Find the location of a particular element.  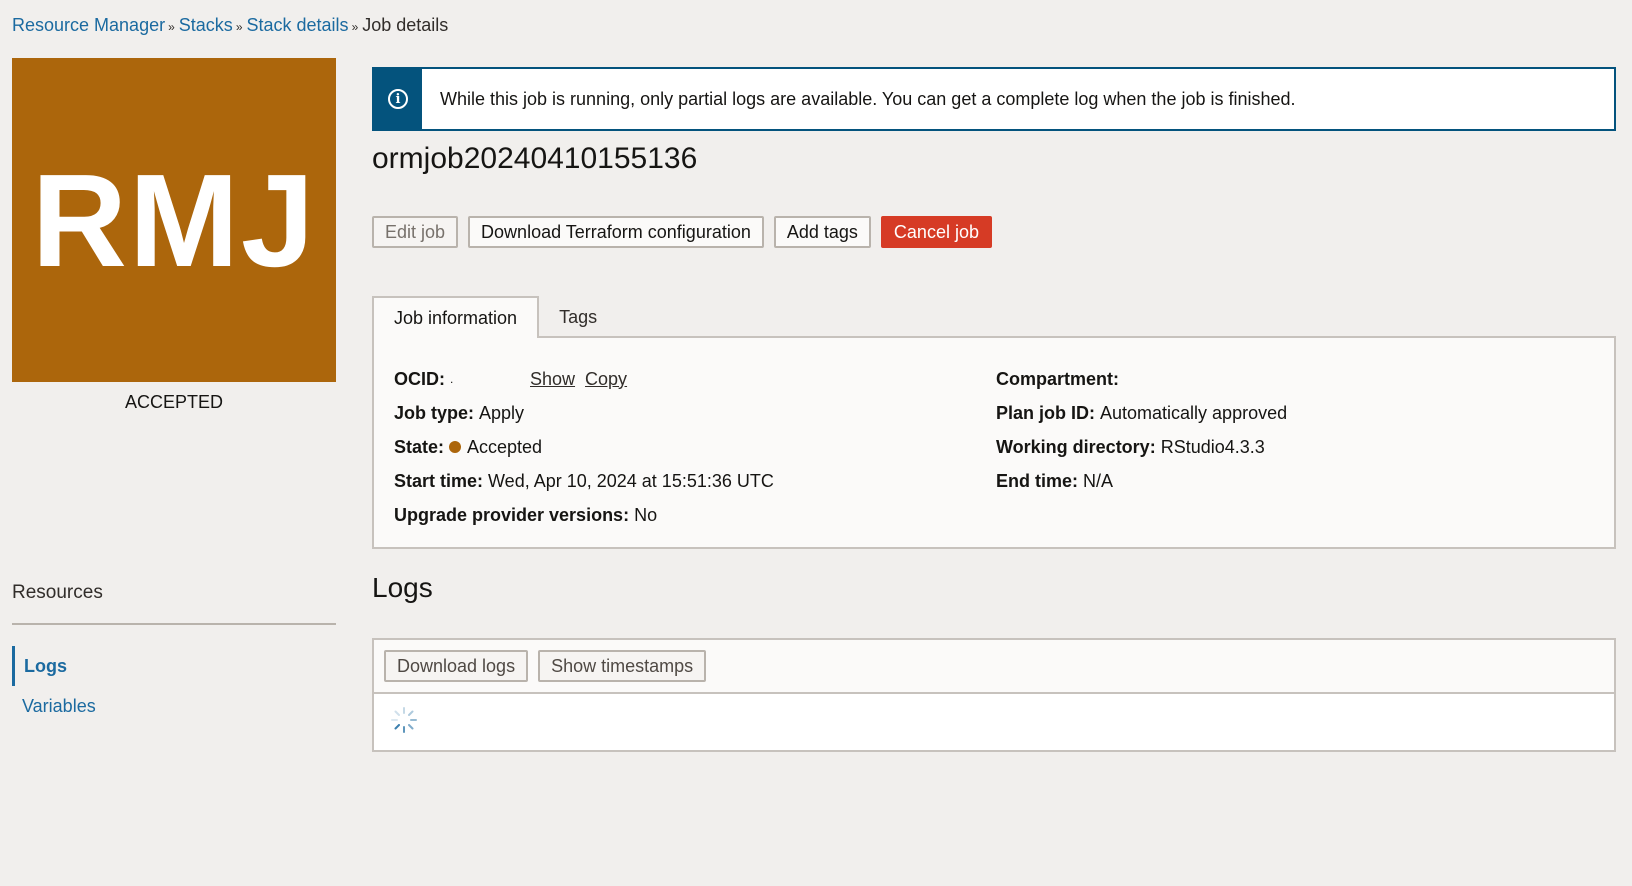

ocid-show-link: Show is located at coordinates (552, 379).